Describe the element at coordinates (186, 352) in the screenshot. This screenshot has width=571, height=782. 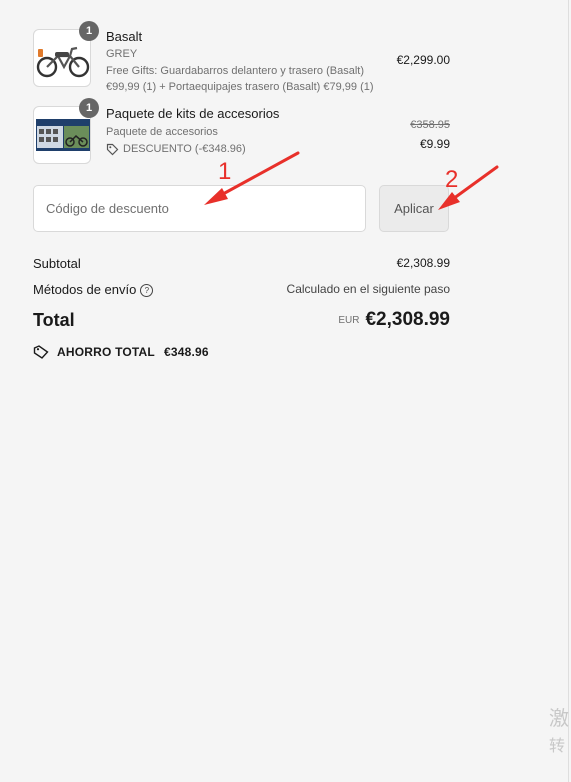
I see `savings-value: €348.96` at that location.